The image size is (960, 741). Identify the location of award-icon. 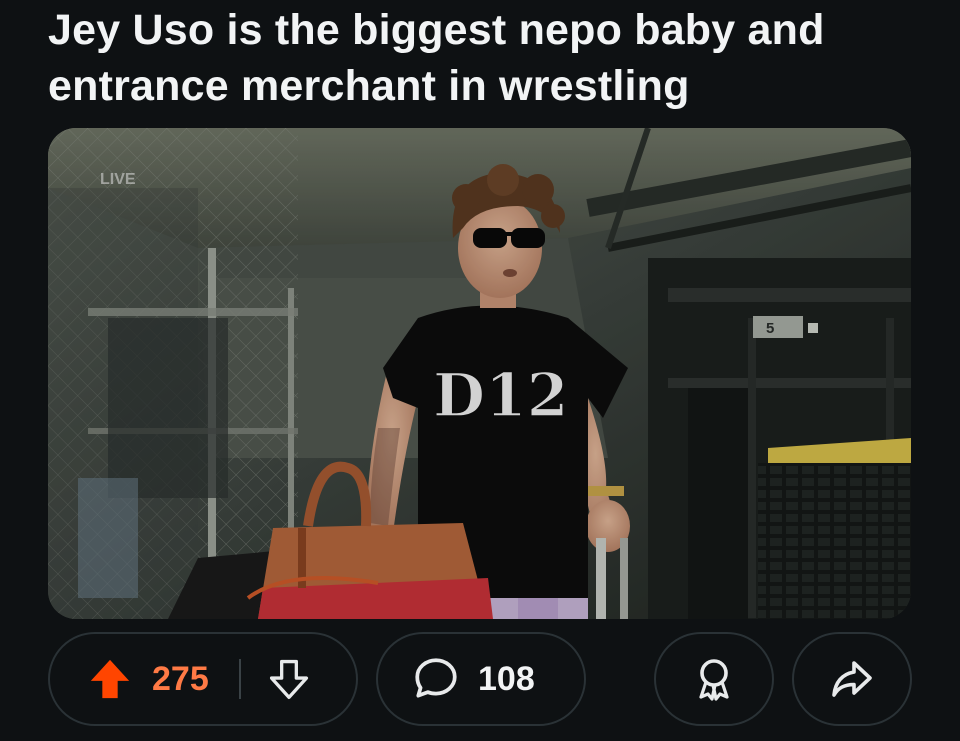
(714, 679).